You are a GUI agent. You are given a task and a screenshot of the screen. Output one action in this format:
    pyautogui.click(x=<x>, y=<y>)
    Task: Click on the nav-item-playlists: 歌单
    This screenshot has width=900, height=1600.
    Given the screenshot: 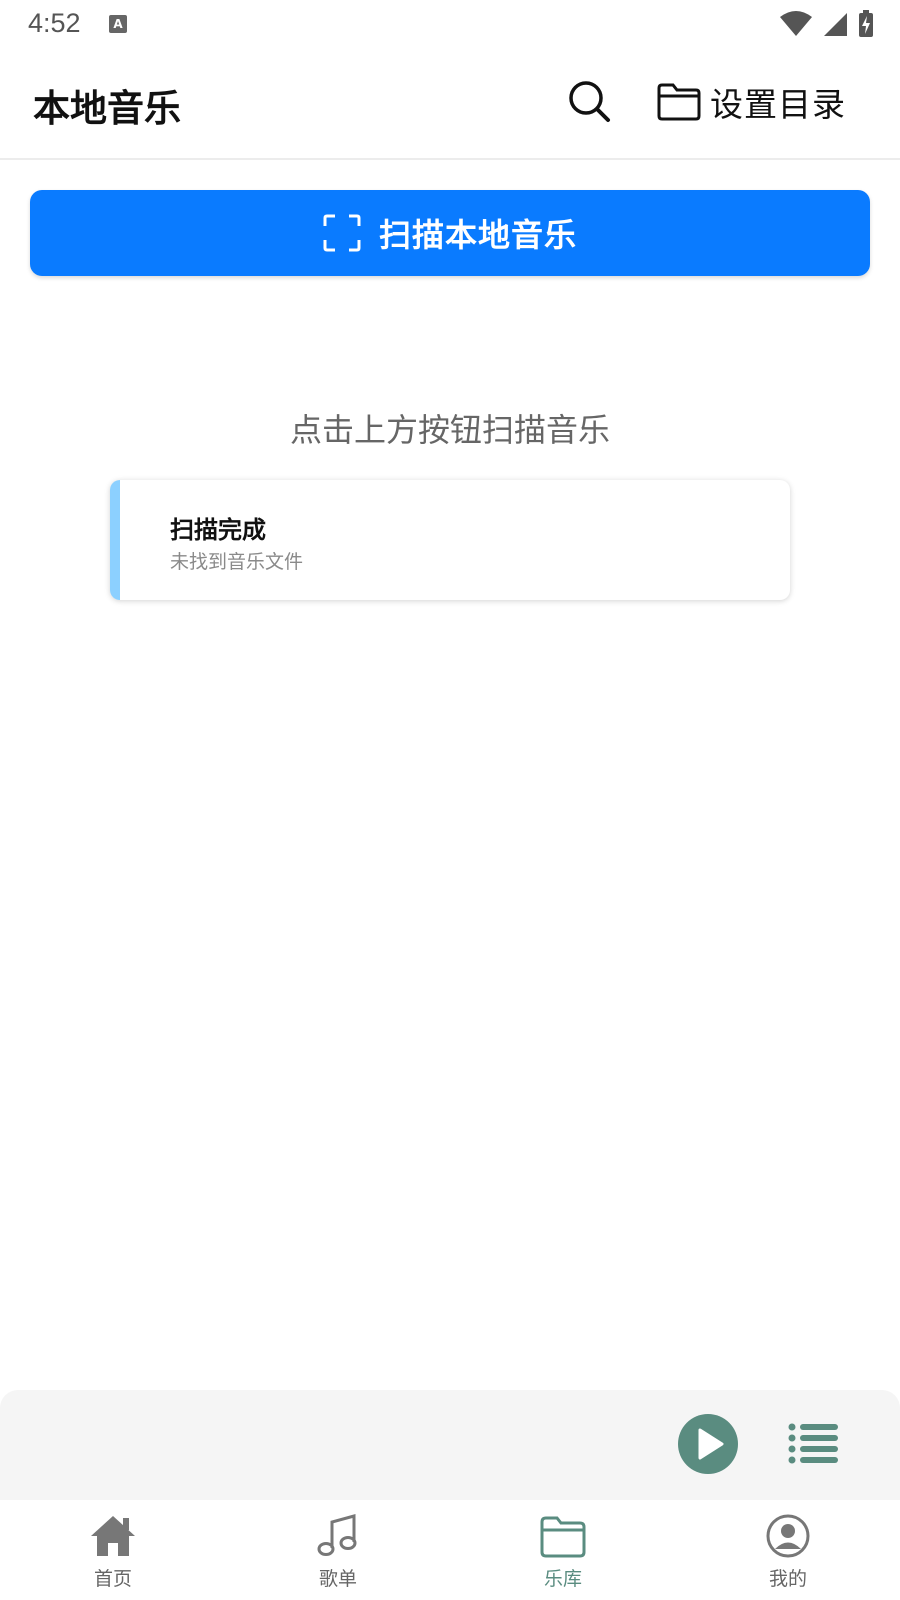 What is the action you would take?
    pyautogui.click(x=338, y=1556)
    